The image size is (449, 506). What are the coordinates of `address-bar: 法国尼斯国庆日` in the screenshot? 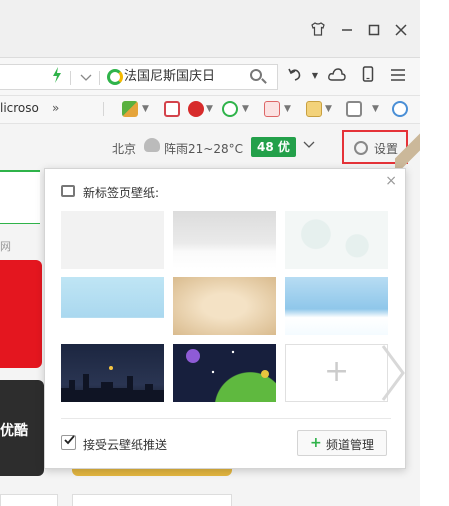 It's located at (139, 77).